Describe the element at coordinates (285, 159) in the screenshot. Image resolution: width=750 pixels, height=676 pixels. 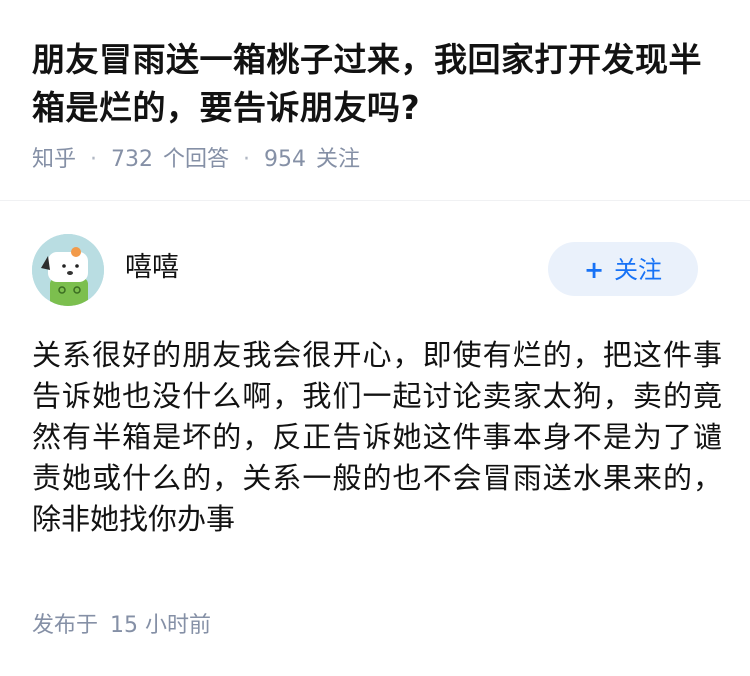
I see `followers-count: 954` at that location.